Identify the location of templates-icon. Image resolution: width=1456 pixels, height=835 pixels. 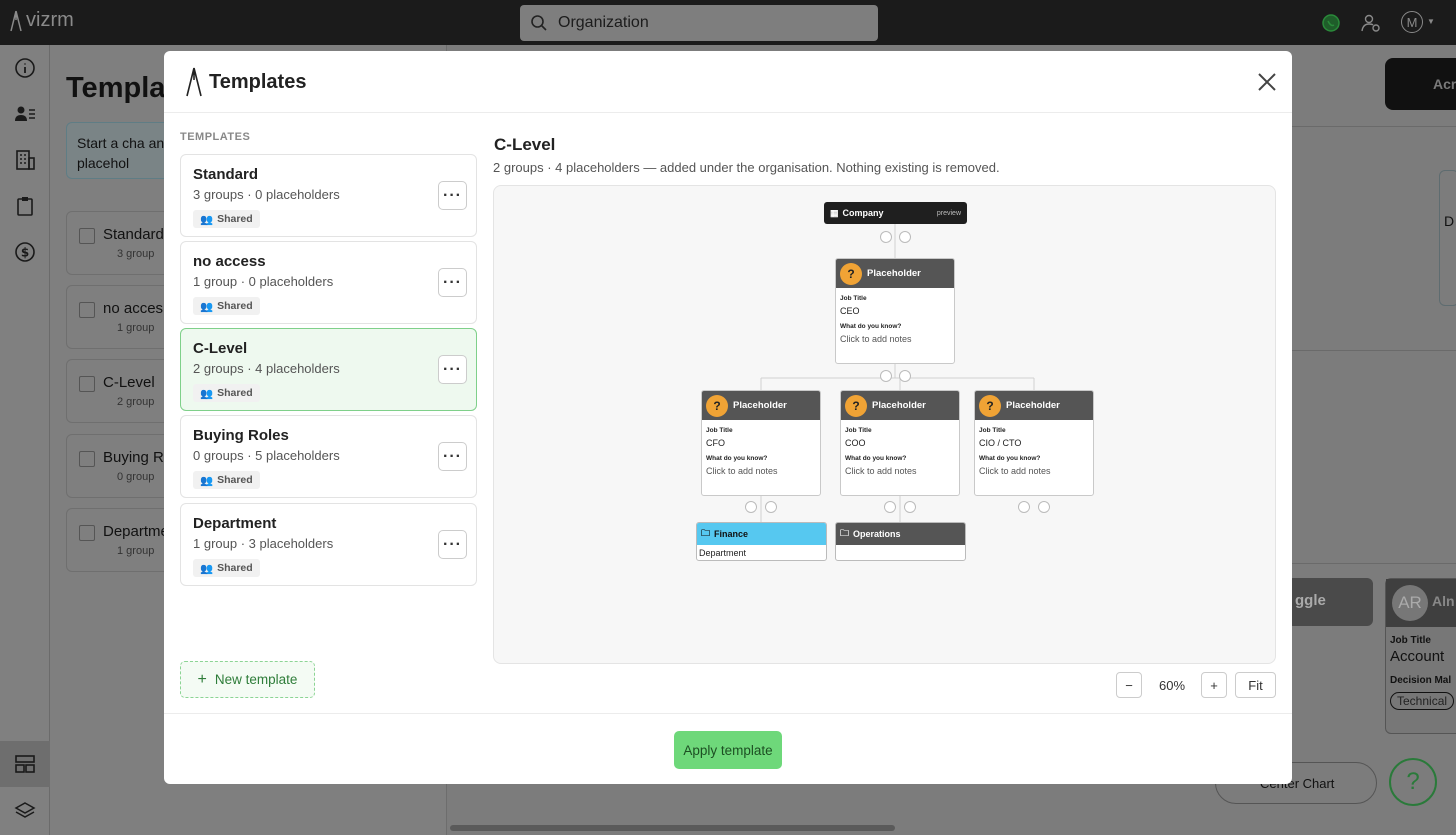
(25, 764).